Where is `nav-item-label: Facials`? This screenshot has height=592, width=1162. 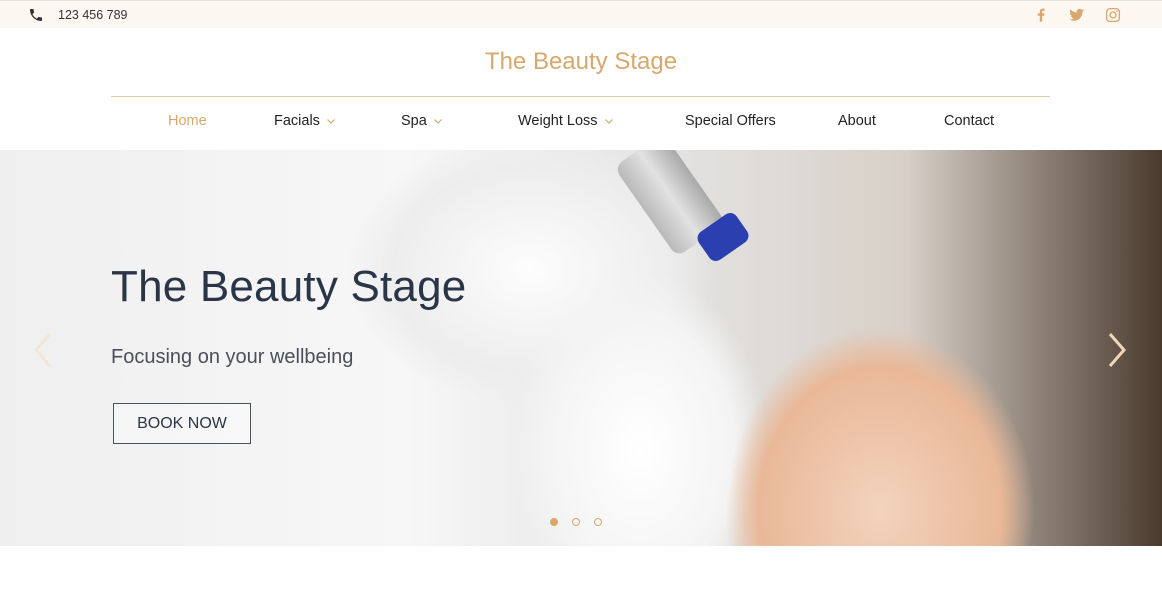
nav-item-label: Facials is located at coordinates (297, 121).